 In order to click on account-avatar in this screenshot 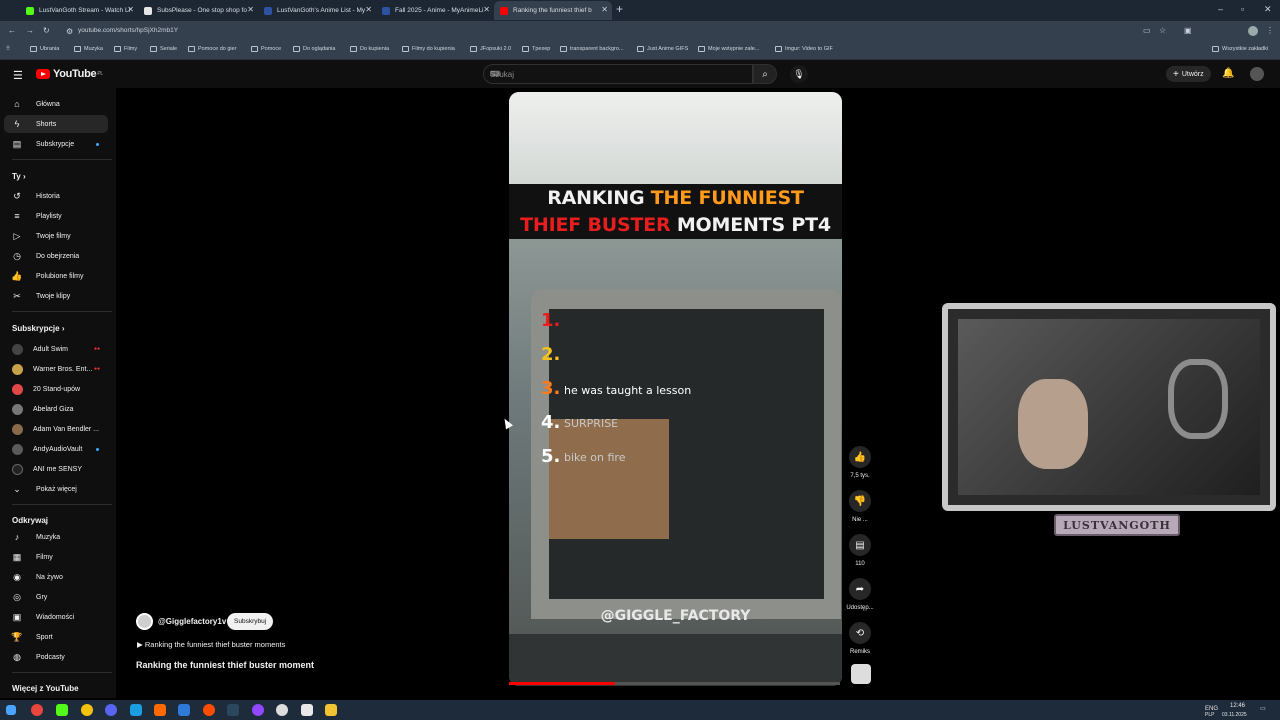, I will do `click(1257, 74)`.